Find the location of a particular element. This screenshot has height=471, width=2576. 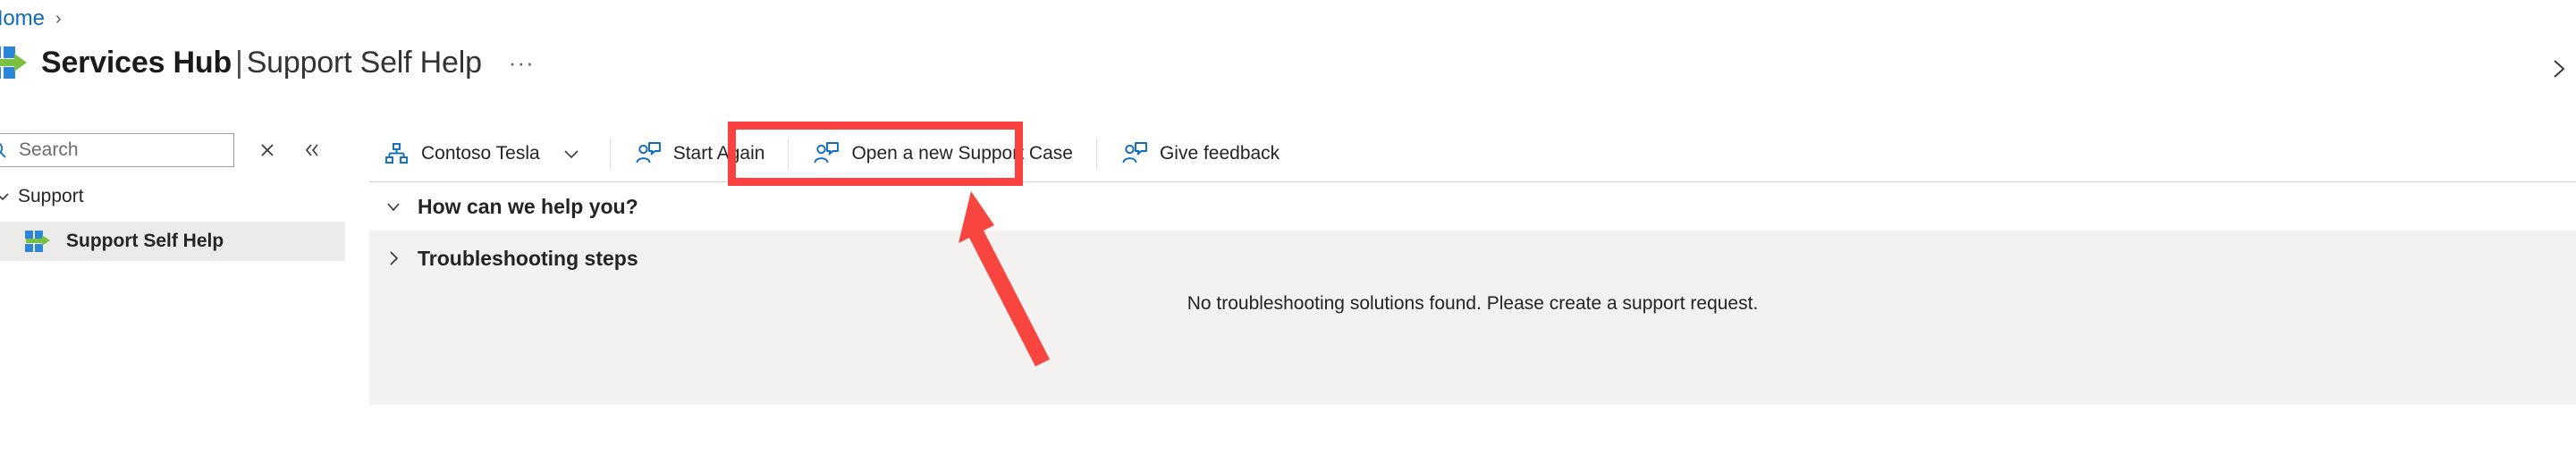

sidebar-search-row is located at coordinates (174, 150).